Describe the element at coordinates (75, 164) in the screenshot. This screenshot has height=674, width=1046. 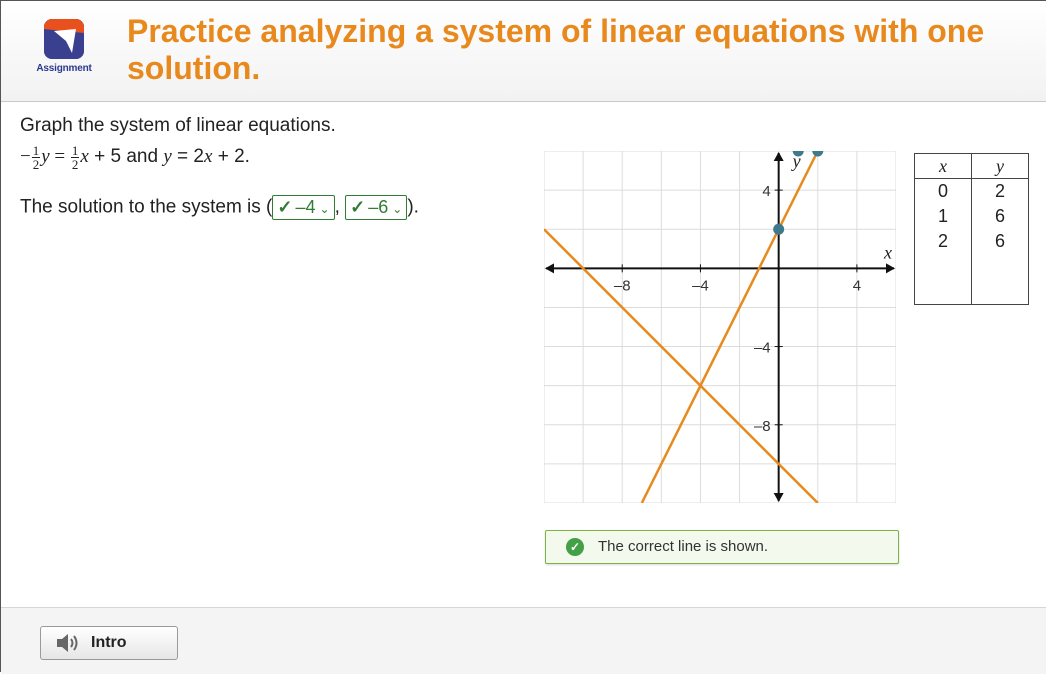
I see `fraction-denominator-2: 2` at that location.